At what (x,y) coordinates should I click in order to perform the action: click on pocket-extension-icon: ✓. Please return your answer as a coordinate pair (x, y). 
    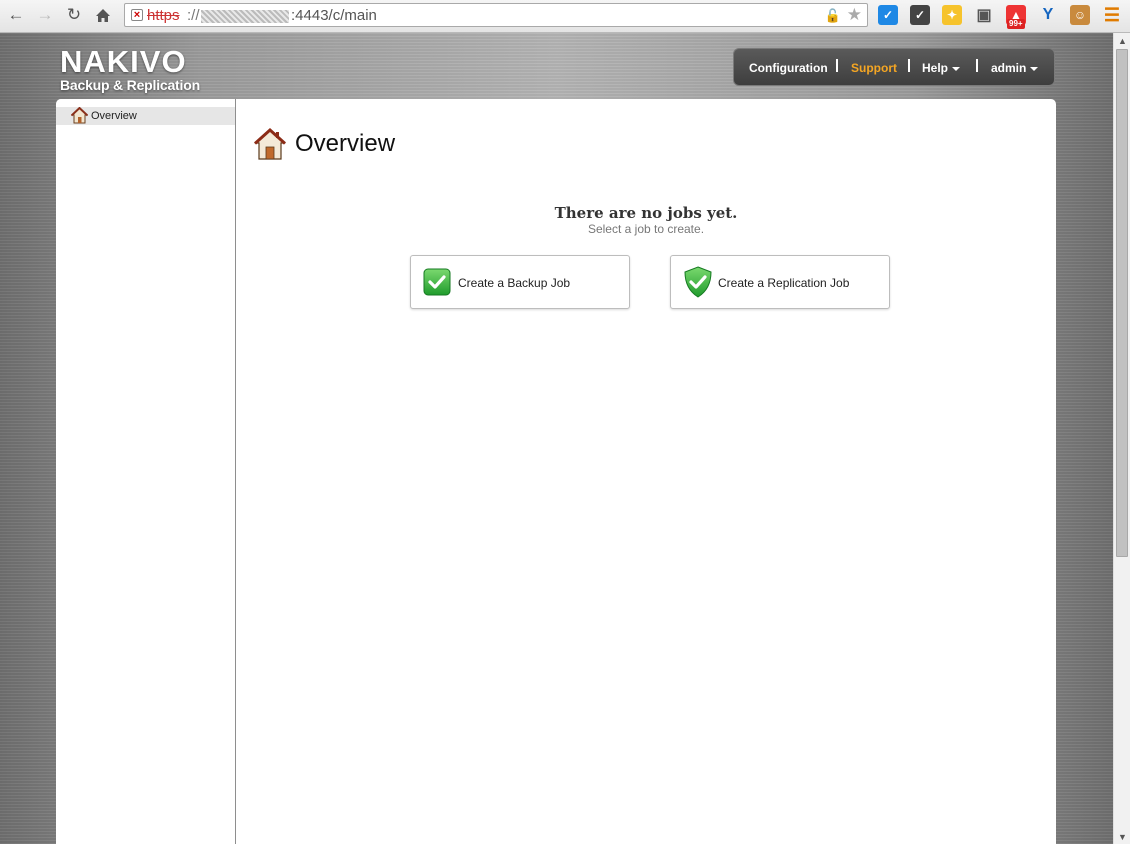
    Looking at the image, I should click on (920, 15).